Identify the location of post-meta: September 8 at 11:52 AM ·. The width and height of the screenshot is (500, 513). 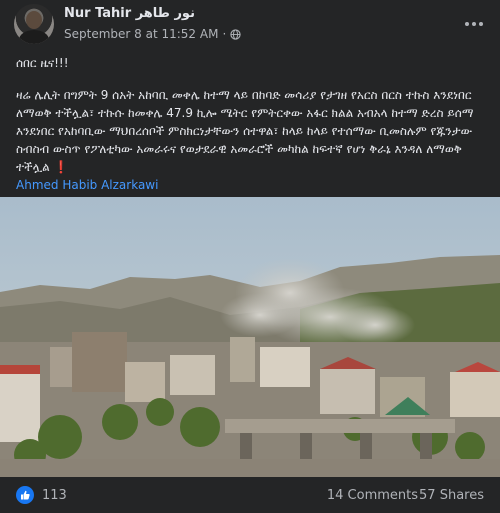
(152, 34).